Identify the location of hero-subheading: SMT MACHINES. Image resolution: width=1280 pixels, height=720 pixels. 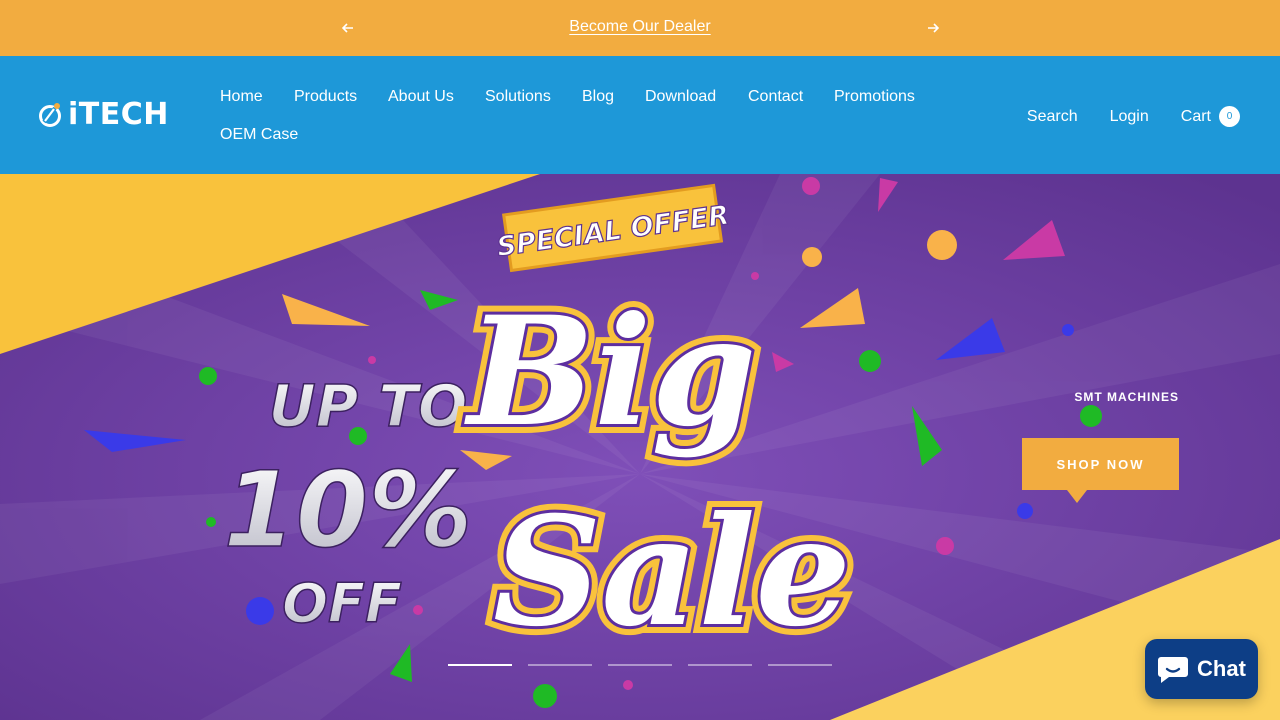
(1126, 397).